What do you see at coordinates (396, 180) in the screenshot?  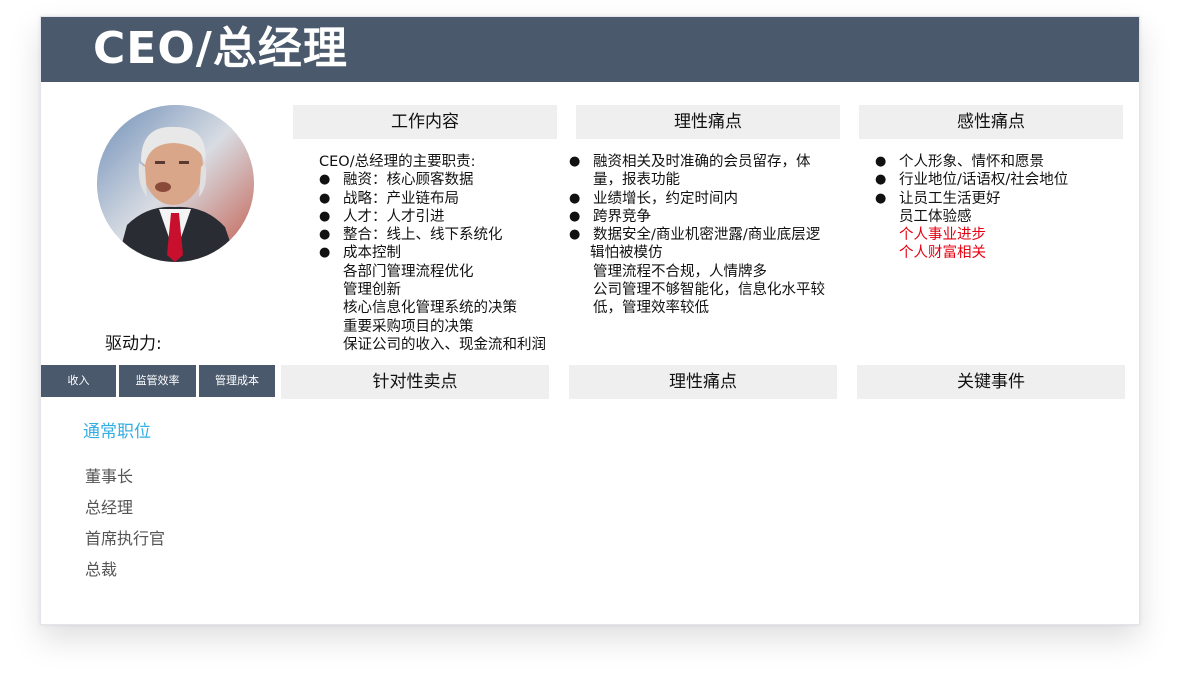 I see `list-item: ● 融资：核心顾客数据` at bounding box center [396, 180].